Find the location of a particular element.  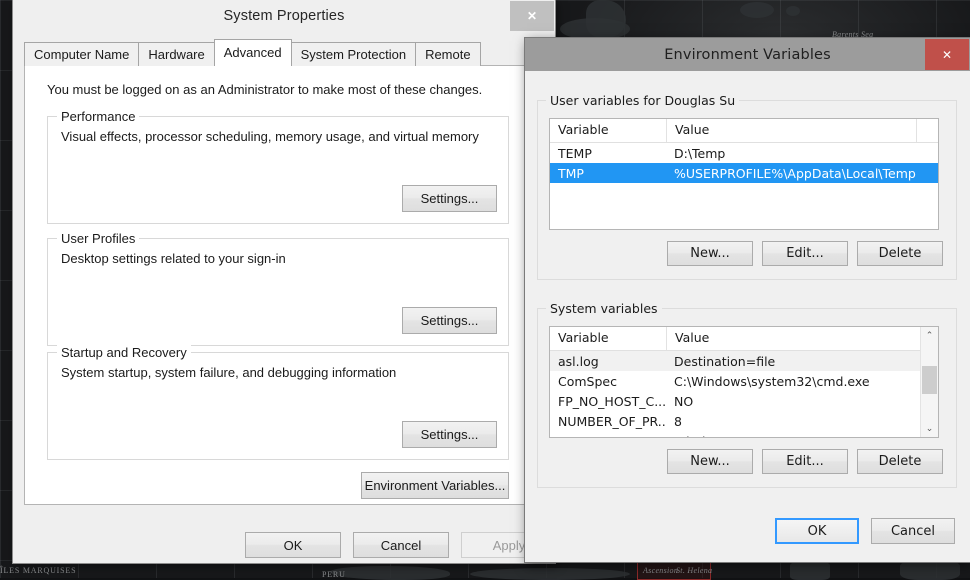

table-row: TEMPD:\Temp is located at coordinates (744, 153).